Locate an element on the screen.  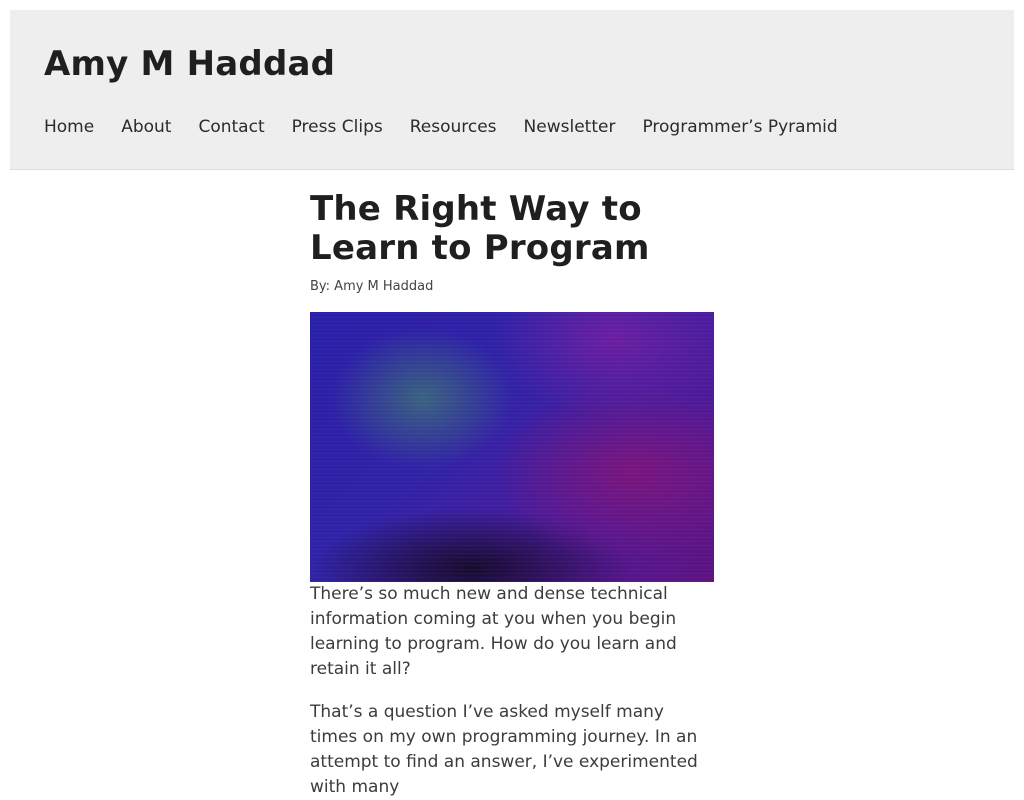
nav-newsletter: Newsletter is located at coordinates (570, 127).